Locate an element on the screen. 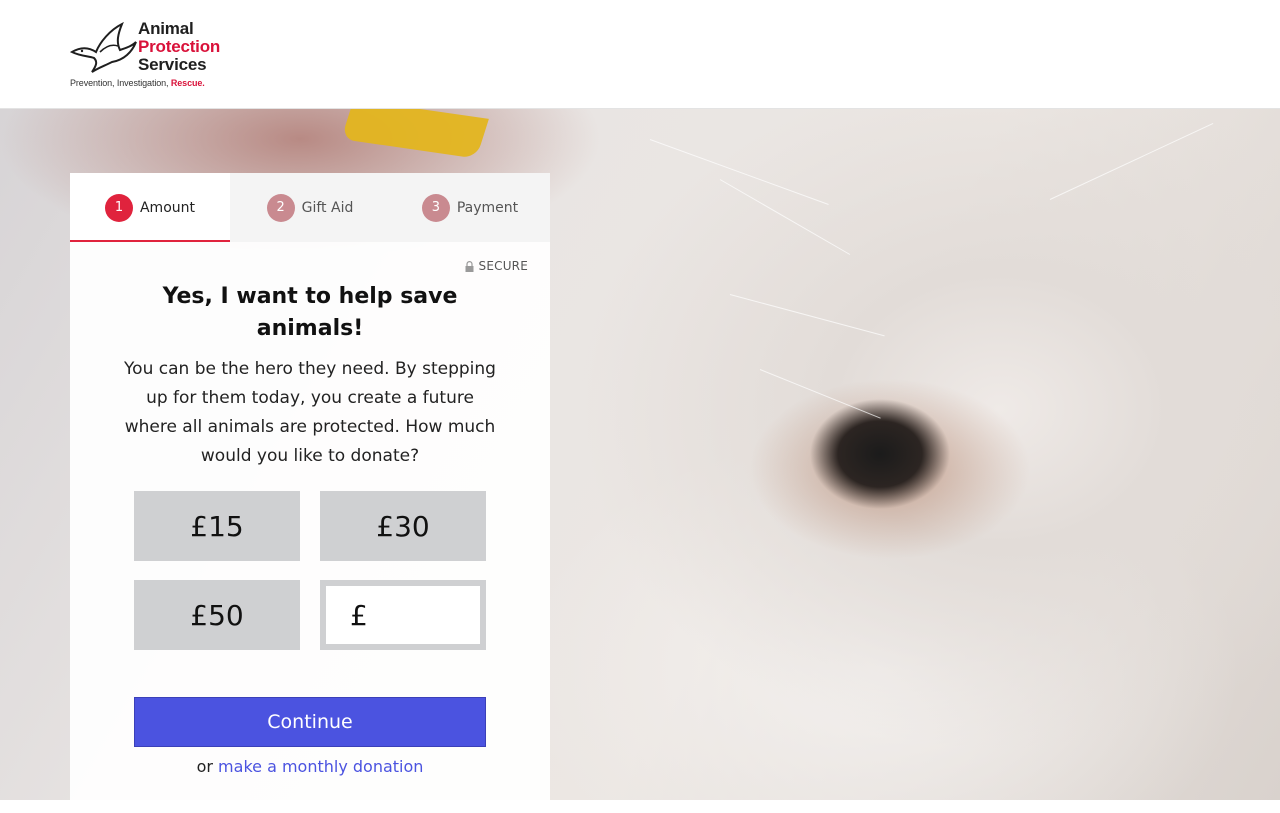 The width and height of the screenshot is (1280, 813). ear-tag is located at coordinates (415, 134).